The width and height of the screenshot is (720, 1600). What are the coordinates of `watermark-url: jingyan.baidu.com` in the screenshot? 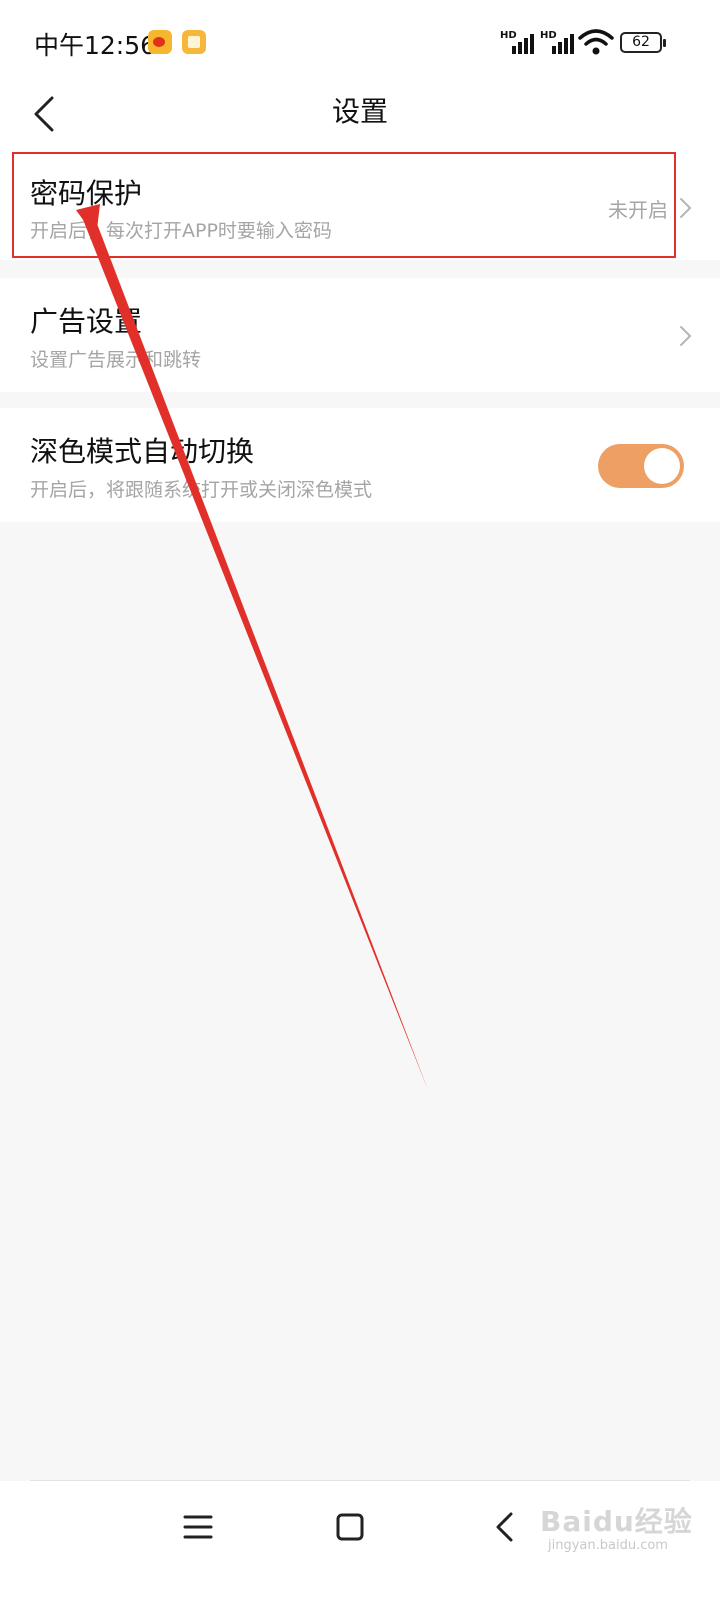 It's located at (608, 1545).